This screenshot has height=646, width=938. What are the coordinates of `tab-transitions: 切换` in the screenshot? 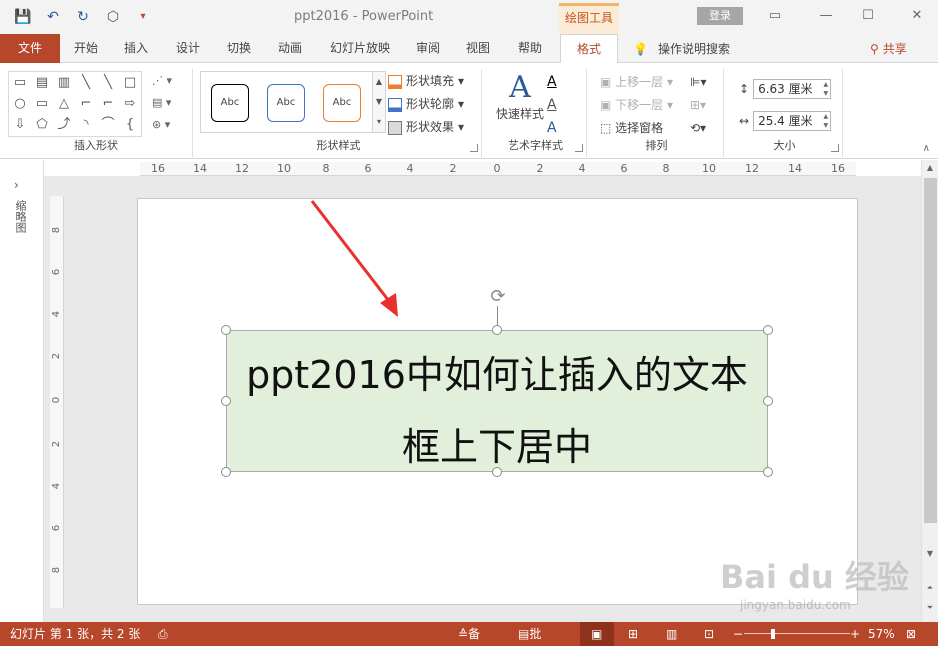 It's located at (239, 48).